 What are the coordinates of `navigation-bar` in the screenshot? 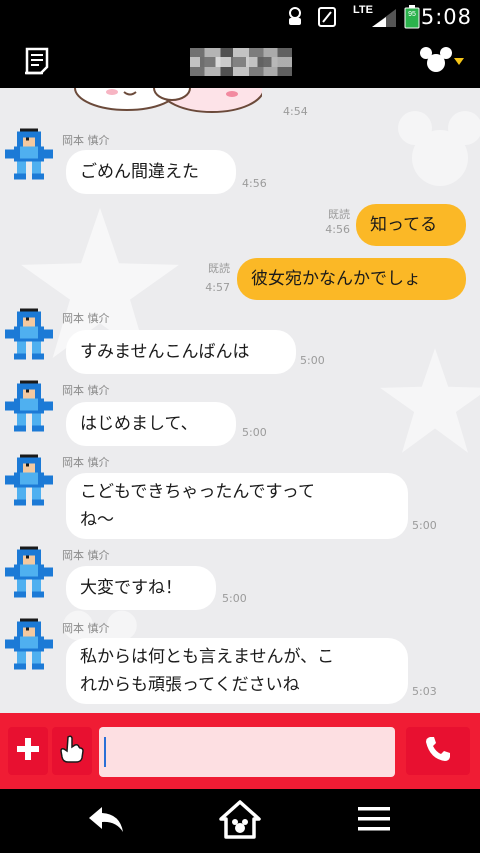 It's located at (240, 821).